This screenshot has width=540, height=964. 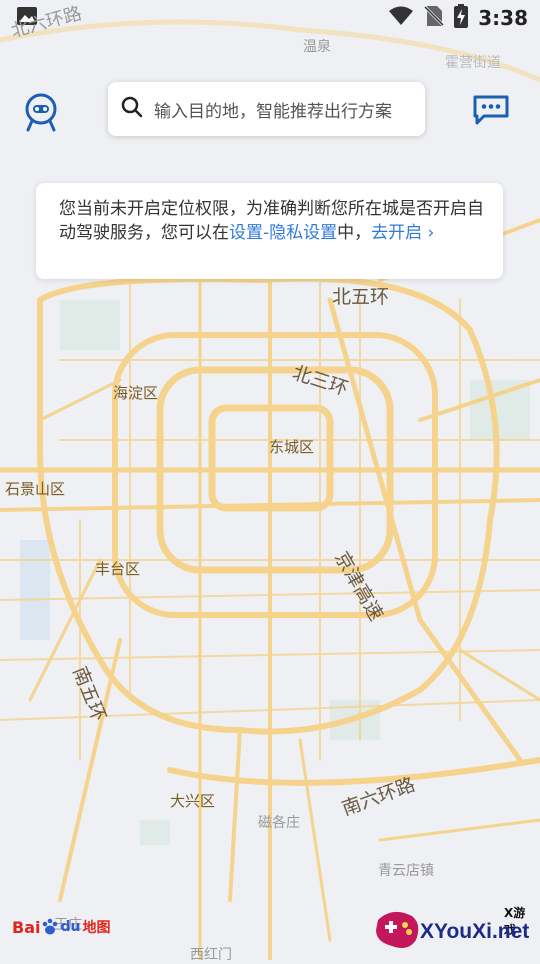 I want to click on no-sim-icon, so click(x=434, y=18).